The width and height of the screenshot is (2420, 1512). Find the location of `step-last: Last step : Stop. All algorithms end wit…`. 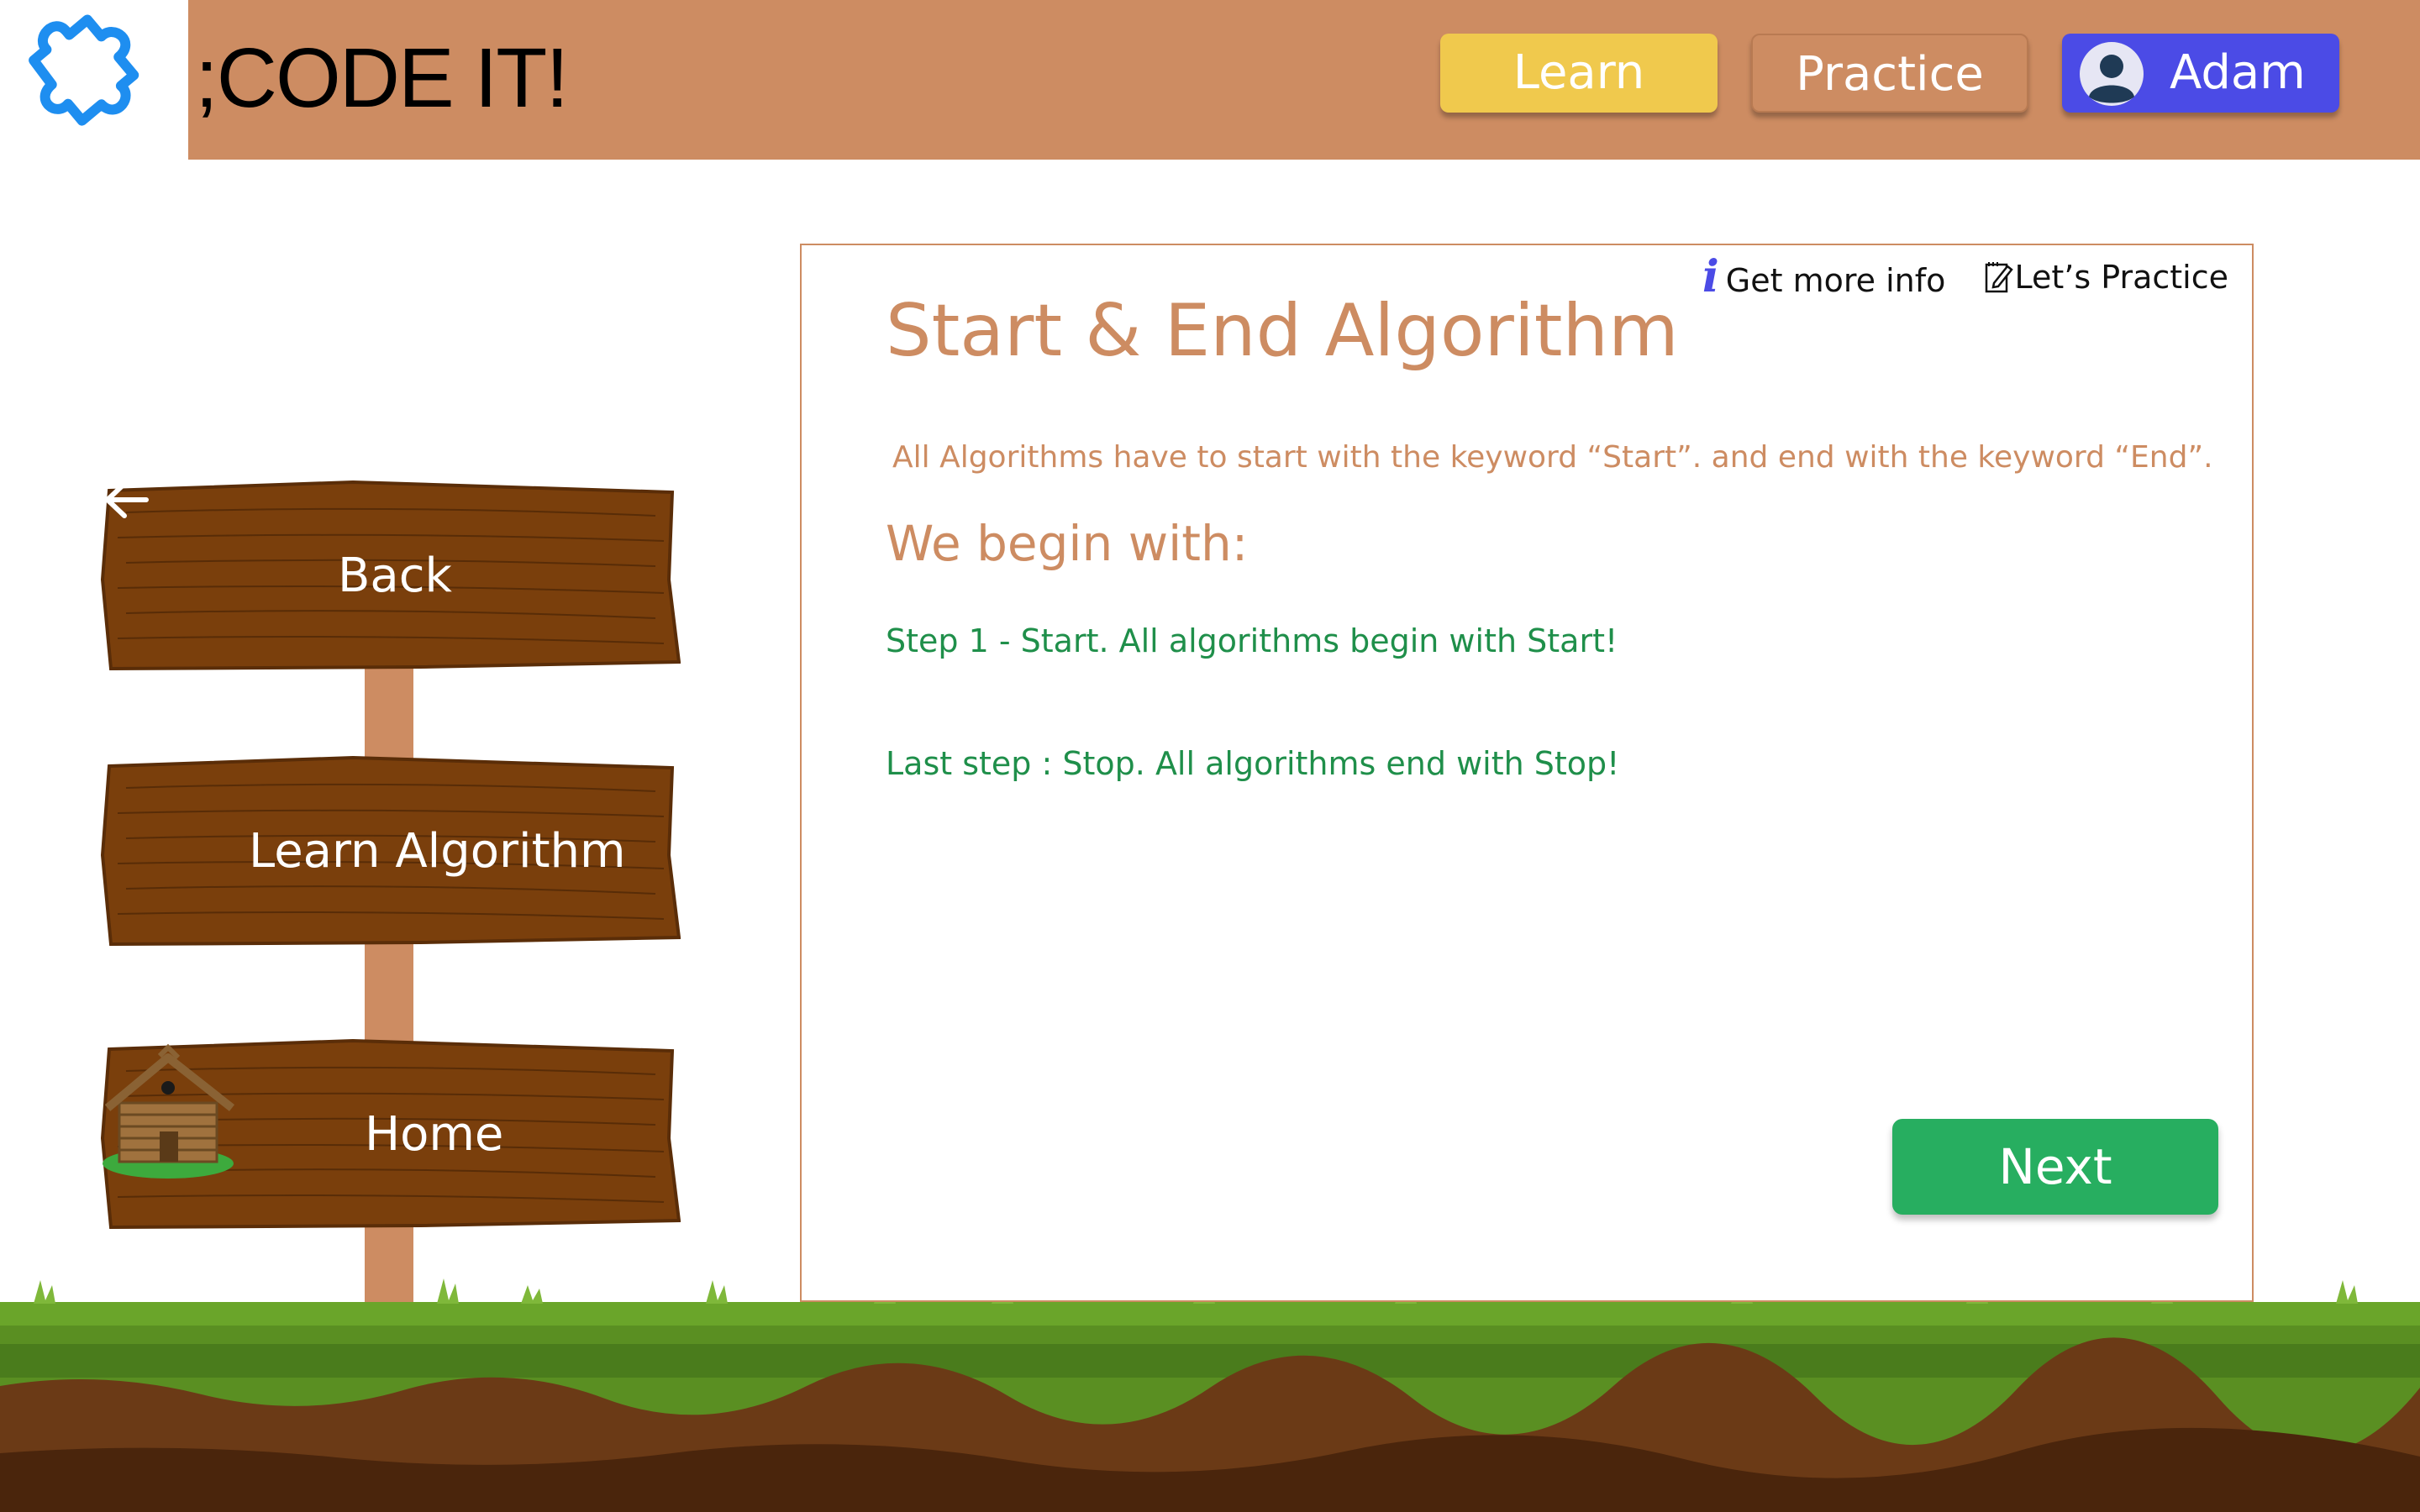

step-last: Last step : Stop. All algorithms end wit… is located at coordinates (1253, 763).